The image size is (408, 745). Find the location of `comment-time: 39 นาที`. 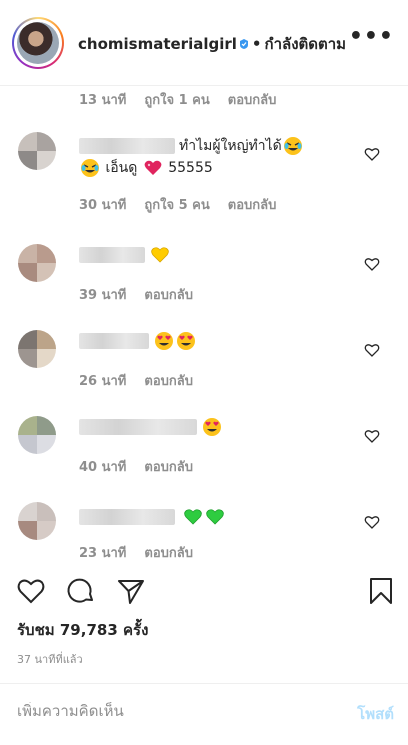

comment-time: 39 นาที is located at coordinates (103, 295).